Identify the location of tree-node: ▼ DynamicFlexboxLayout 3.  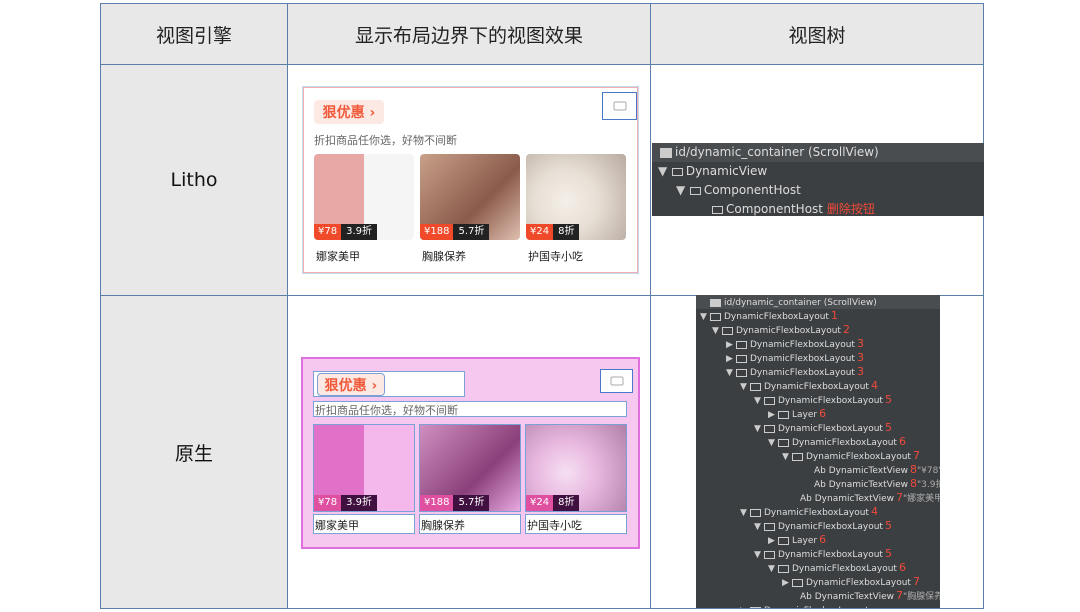
(818, 372).